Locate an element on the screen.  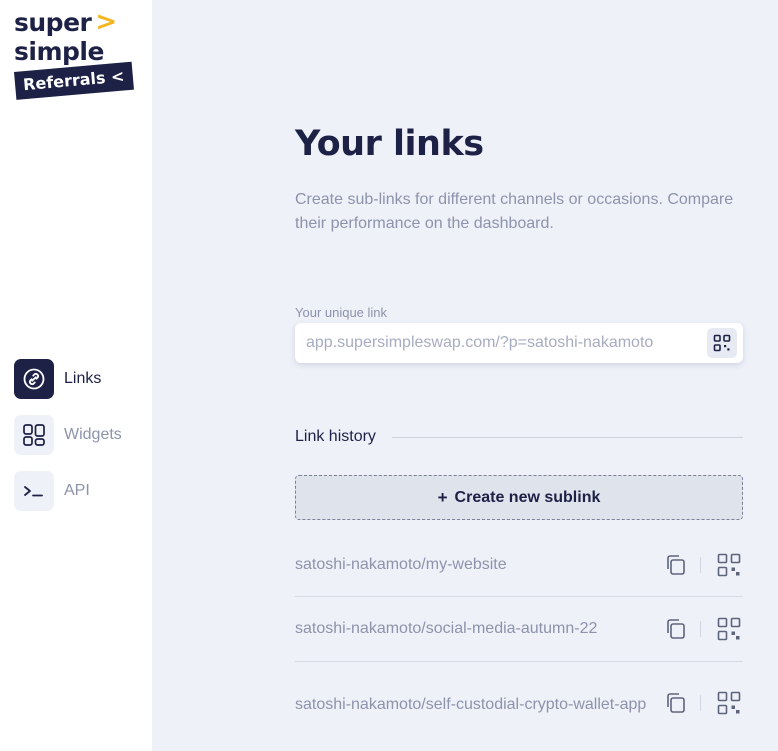
link-history-header: Link history is located at coordinates (519, 437).